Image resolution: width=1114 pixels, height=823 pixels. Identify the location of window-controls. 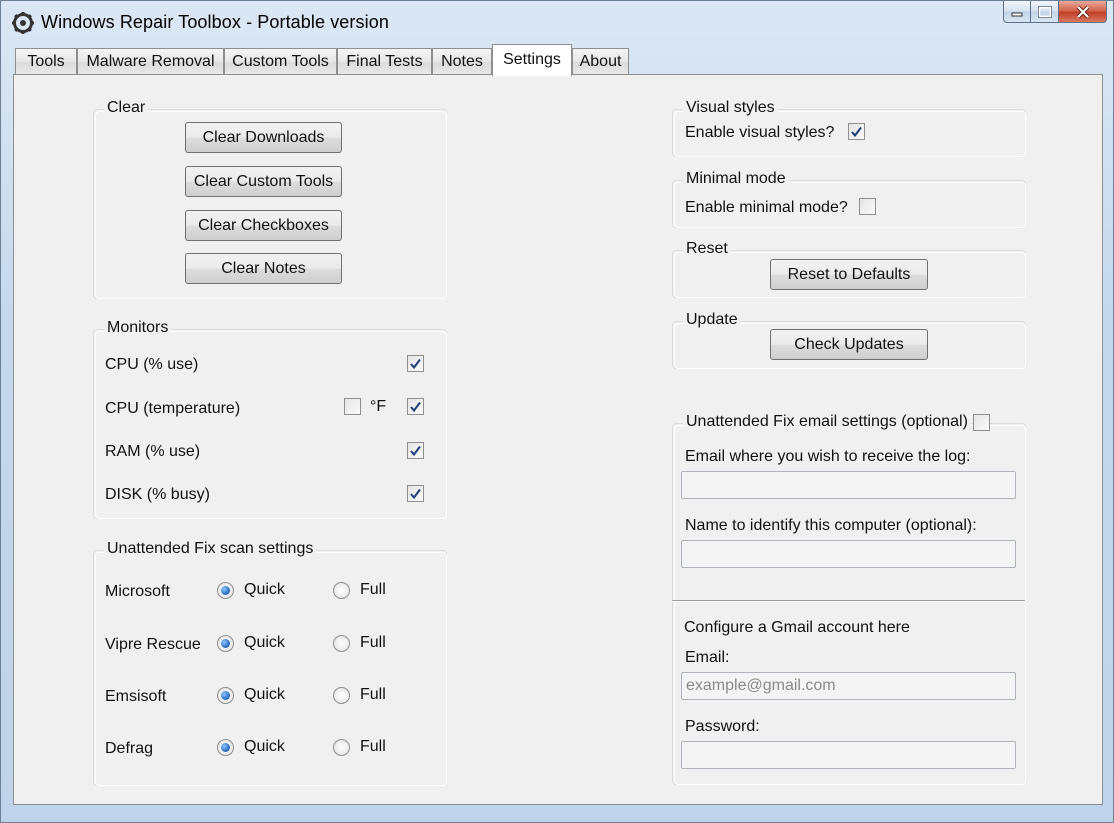
(1055, 12).